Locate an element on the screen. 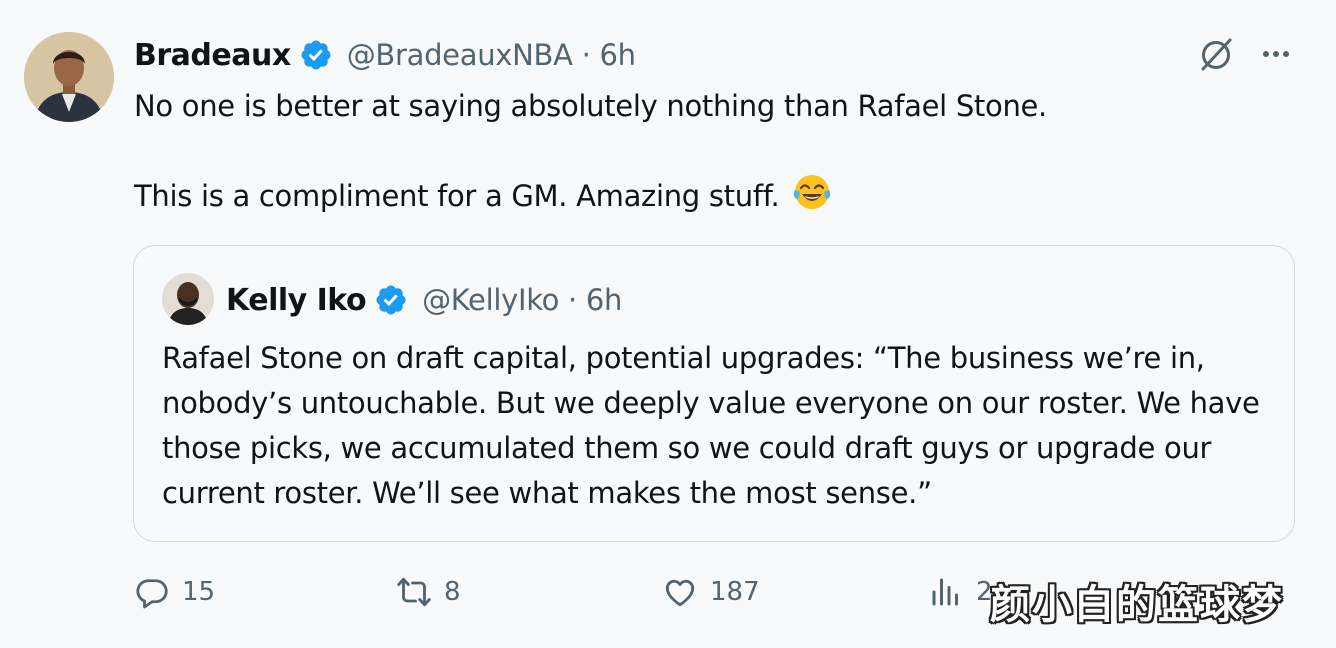 The width and height of the screenshot is (1336, 648). repost-button: 8 is located at coordinates (428, 592).